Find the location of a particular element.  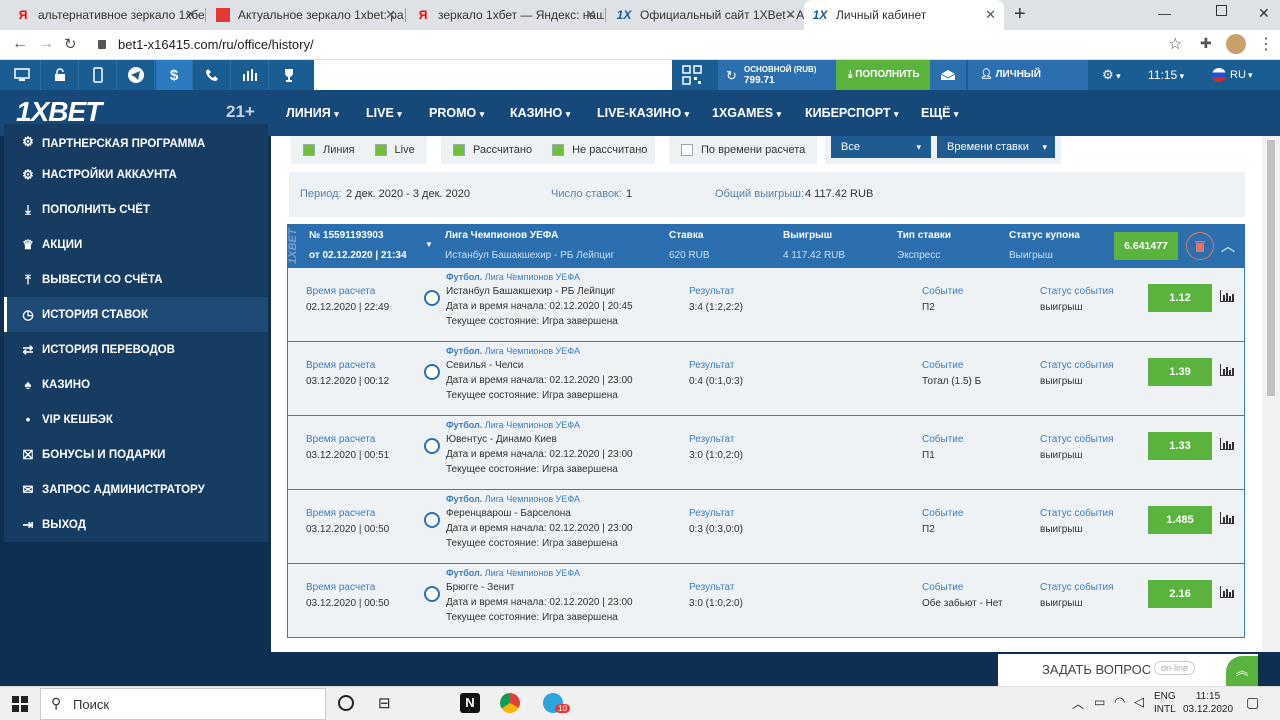

cabinet-button: 👤︎ ЛИЧНЫЙ КАБИНЕТ is located at coordinates (1028, 85).